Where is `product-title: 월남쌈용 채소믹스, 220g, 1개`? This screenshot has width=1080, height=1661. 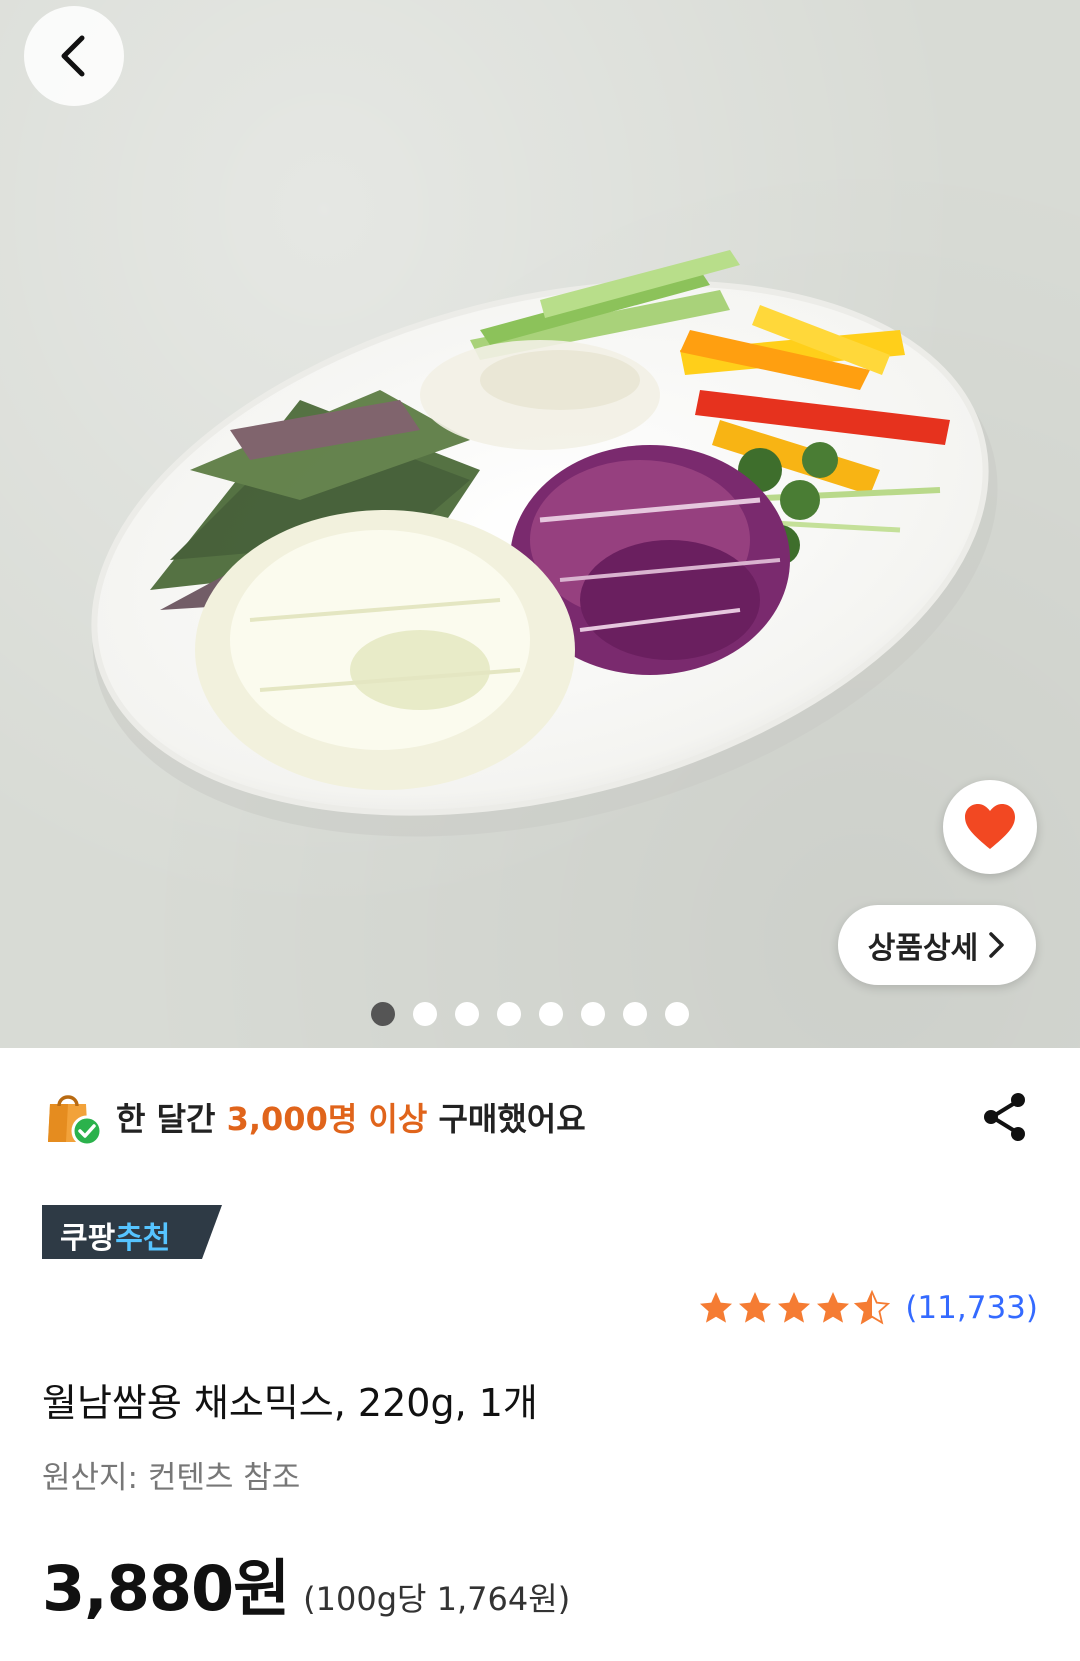 product-title: 월남쌈용 채소믹스, 220g, 1개 is located at coordinates (290, 1403).